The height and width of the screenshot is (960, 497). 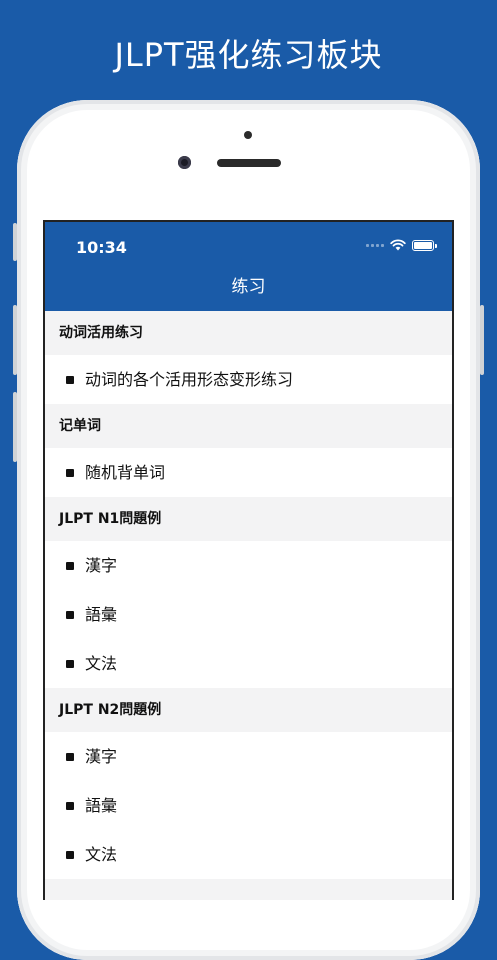 I want to click on section-header-n1: JLPT N1問題例, so click(x=248, y=519).